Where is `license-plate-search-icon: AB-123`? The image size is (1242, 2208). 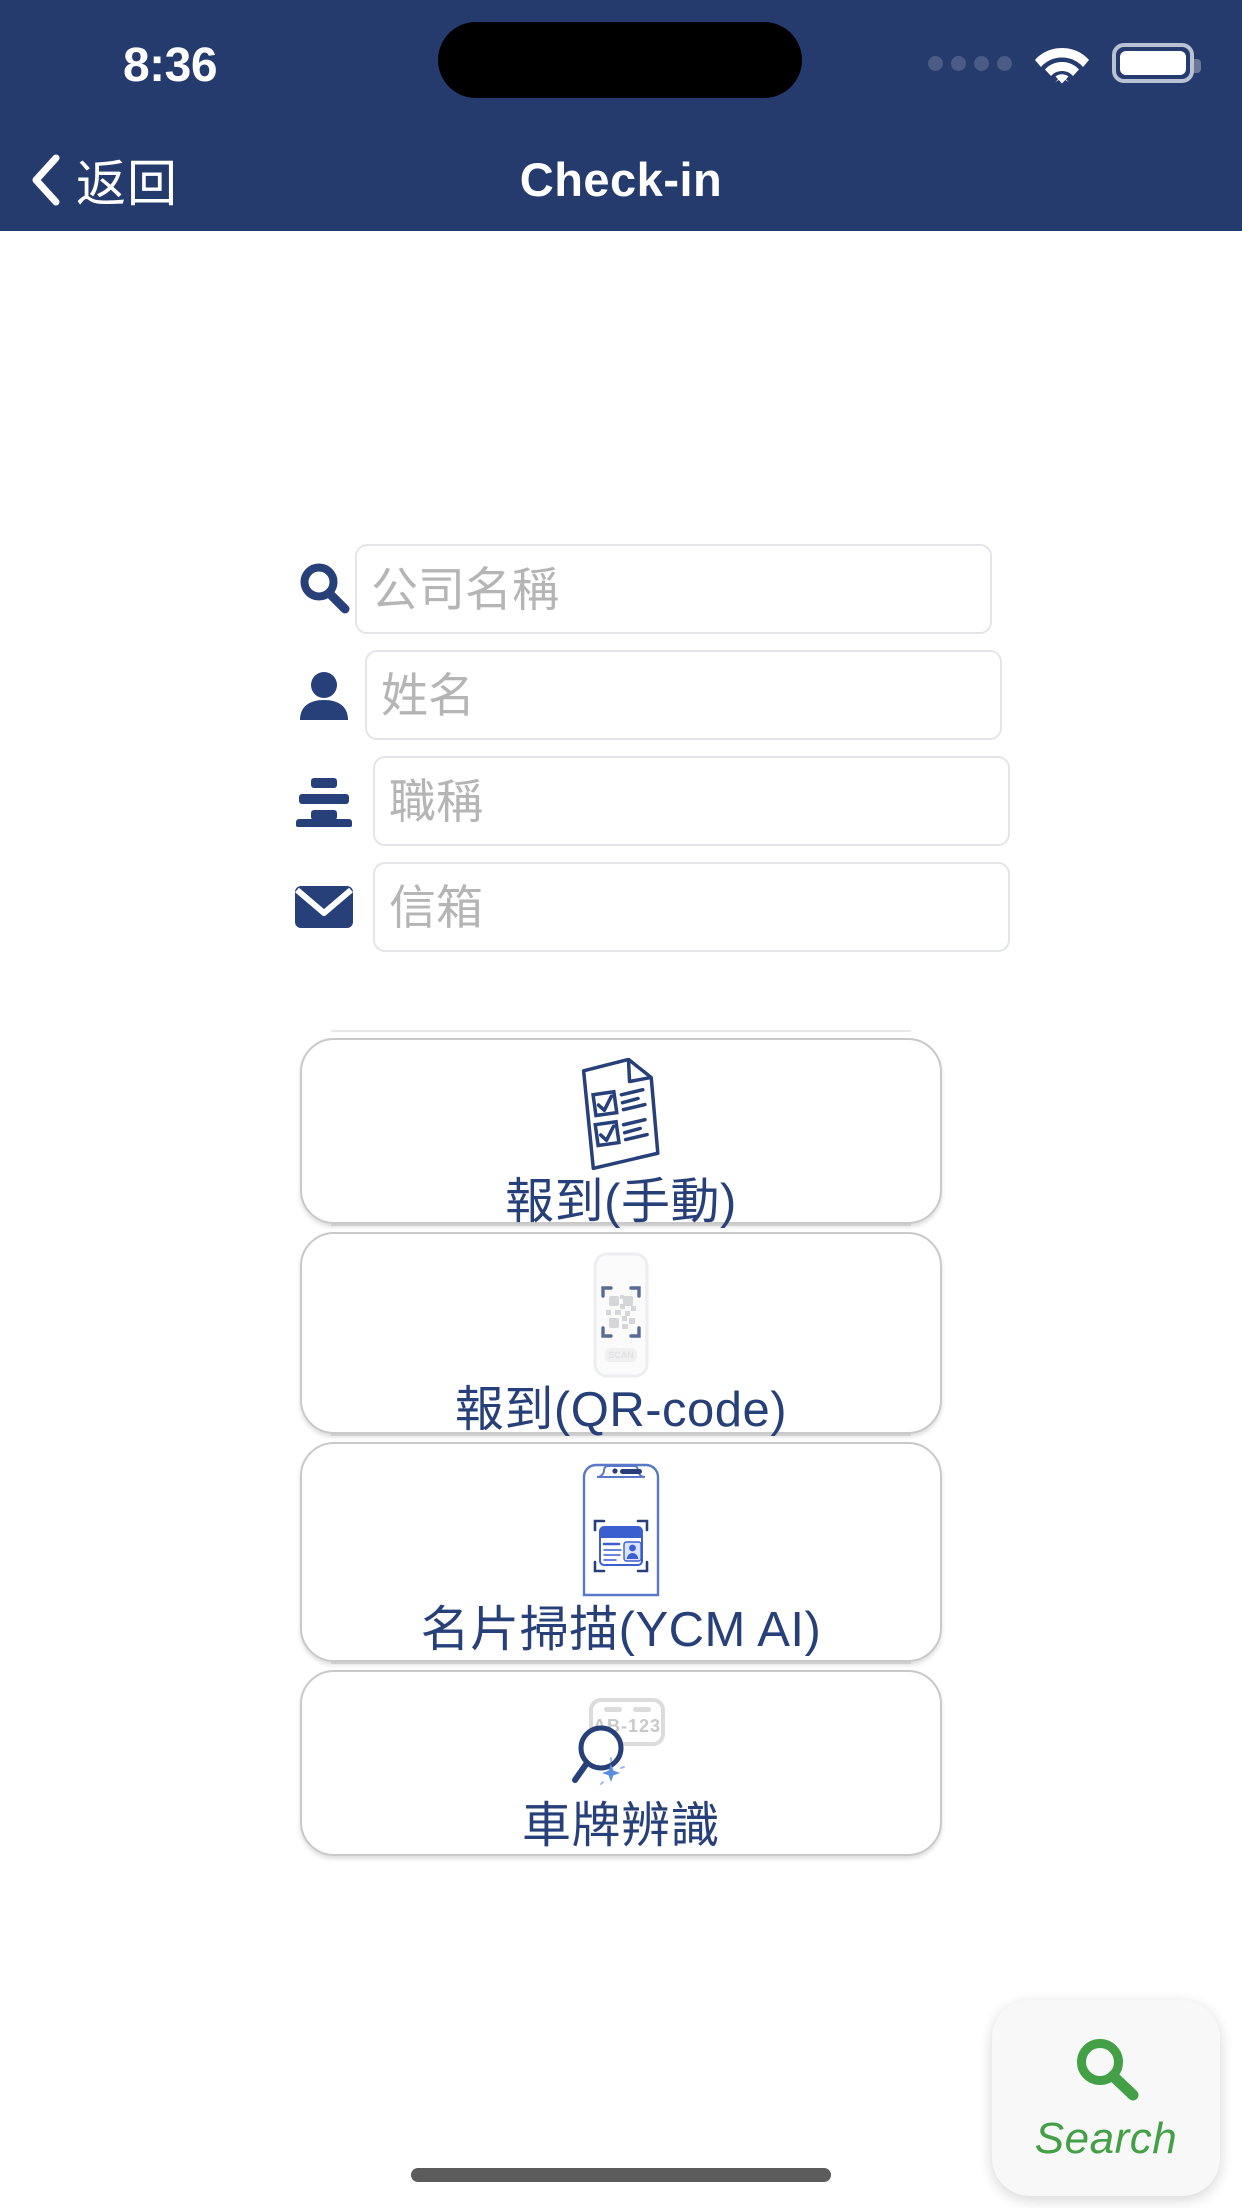
license-plate-search-icon: AB-123 is located at coordinates (621, 1742).